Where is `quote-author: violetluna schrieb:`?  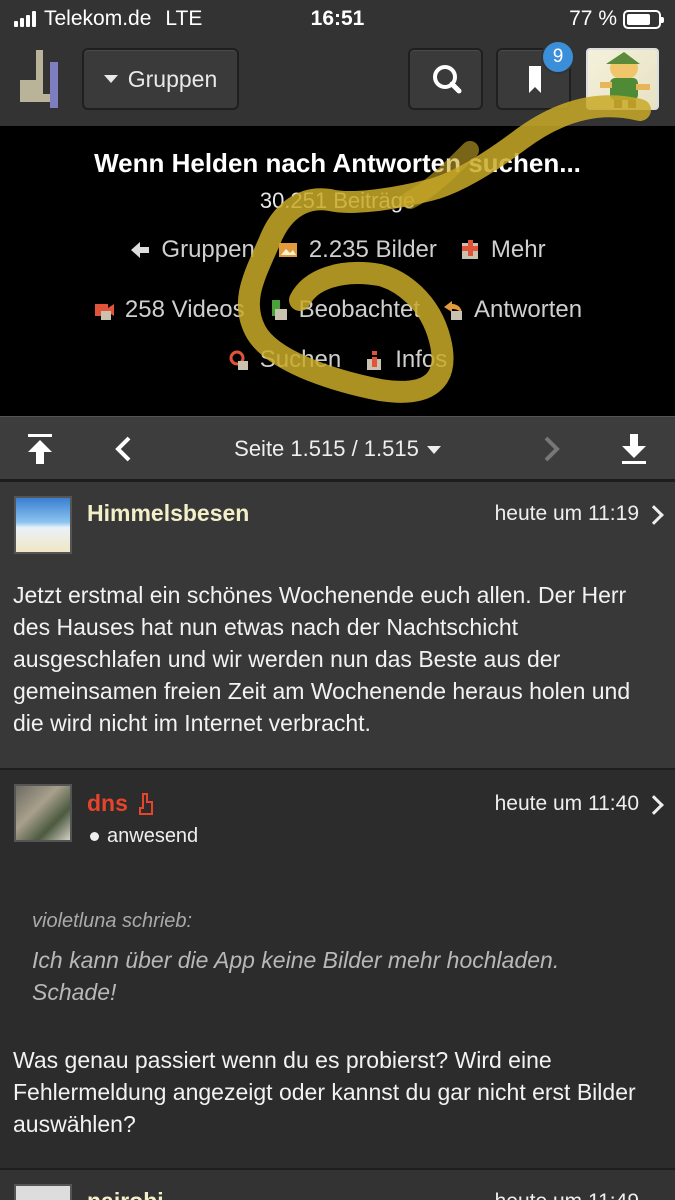 quote-author: violetluna schrieb: is located at coordinates (112, 921).